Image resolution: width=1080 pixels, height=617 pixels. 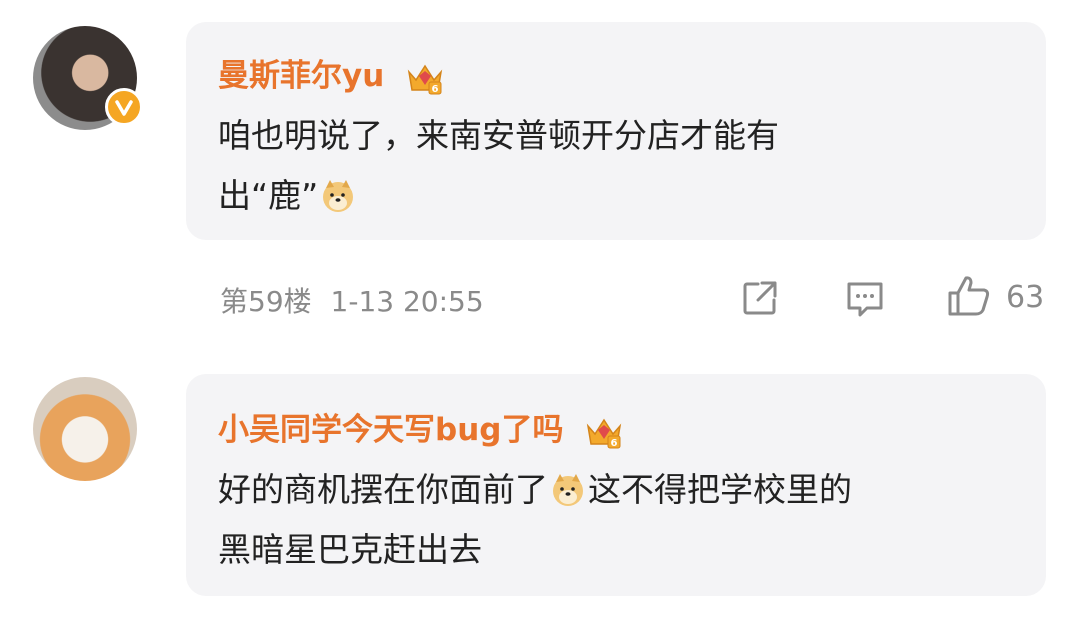 I want to click on floor-number: 第59楼, so click(x=266, y=301).